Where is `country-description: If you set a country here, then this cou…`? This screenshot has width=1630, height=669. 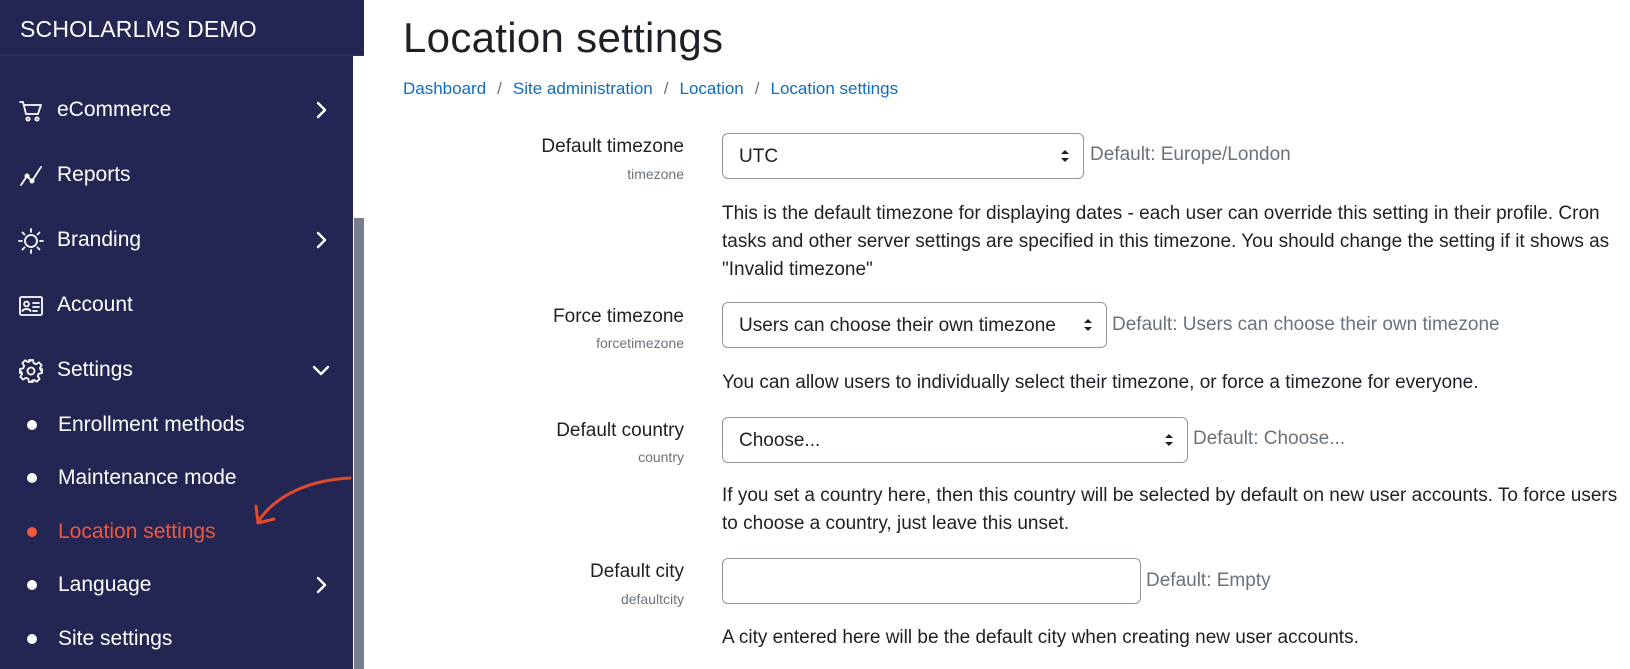 country-description: If you set a country here, then this cou… is located at coordinates (1170, 509).